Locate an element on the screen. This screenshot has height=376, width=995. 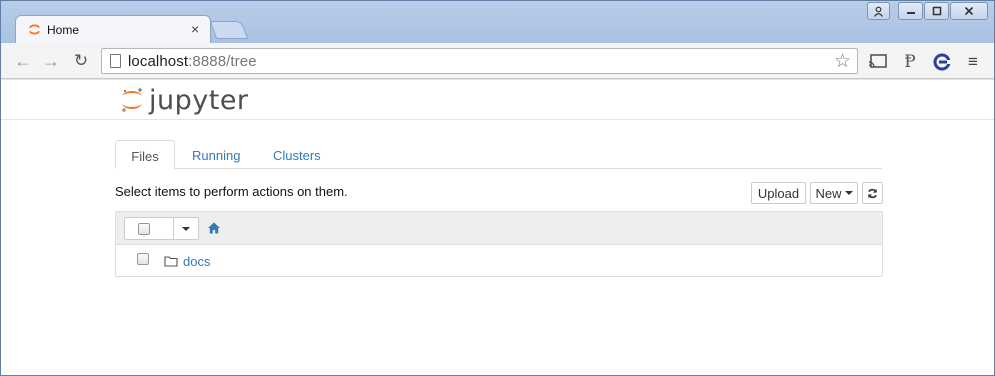
jupyter-logo-icon is located at coordinates (132, 100).